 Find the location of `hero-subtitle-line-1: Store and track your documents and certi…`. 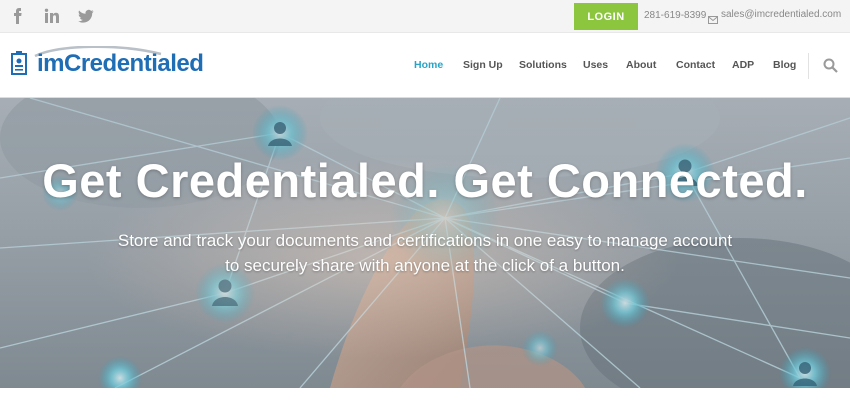

hero-subtitle-line-1: Store and track your documents and certi… is located at coordinates (425, 240).